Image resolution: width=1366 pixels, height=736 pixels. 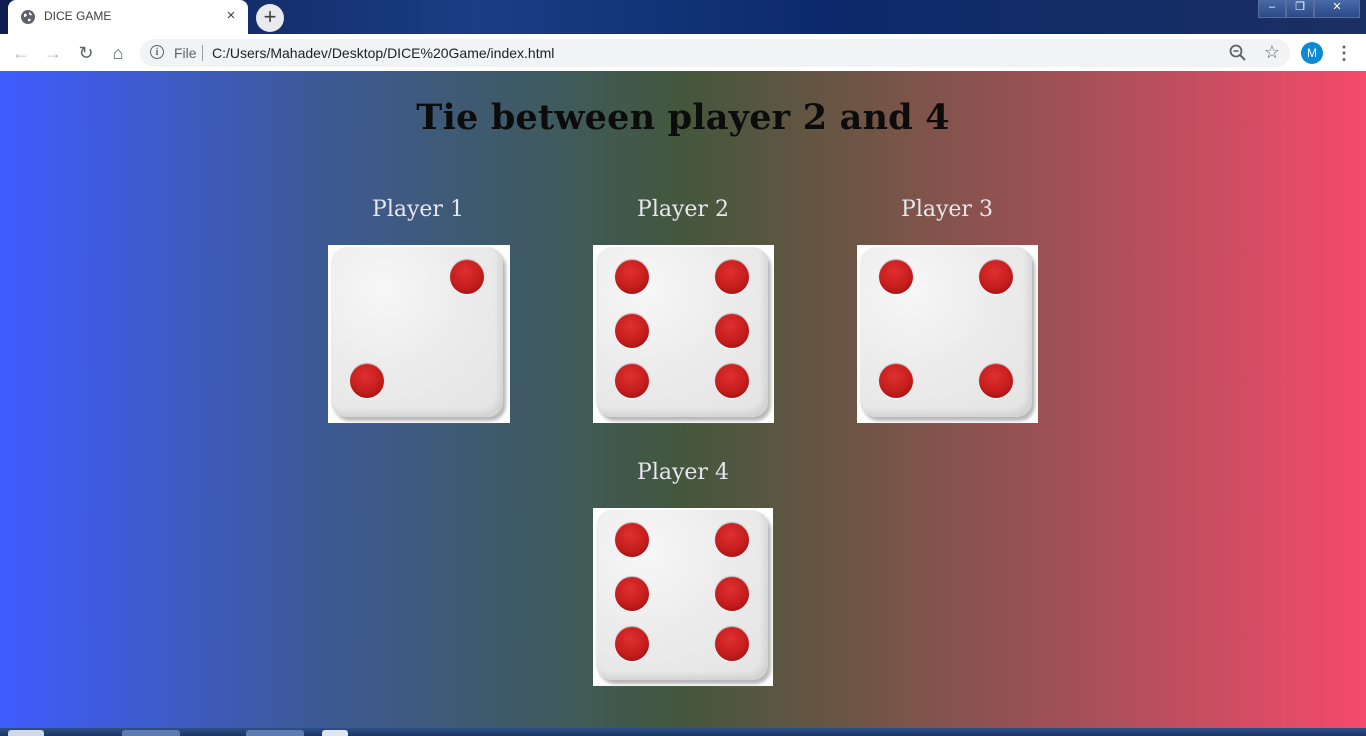 What do you see at coordinates (1272, 9) in the screenshot?
I see `minimize-button: –` at bounding box center [1272, 9].